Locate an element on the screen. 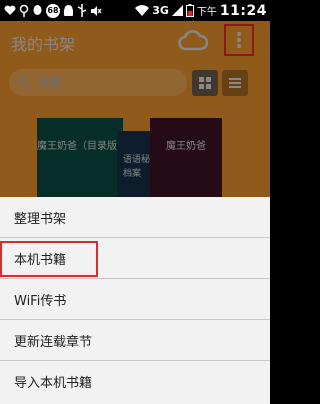  wifi-icon is located at coordinates (142, 10).